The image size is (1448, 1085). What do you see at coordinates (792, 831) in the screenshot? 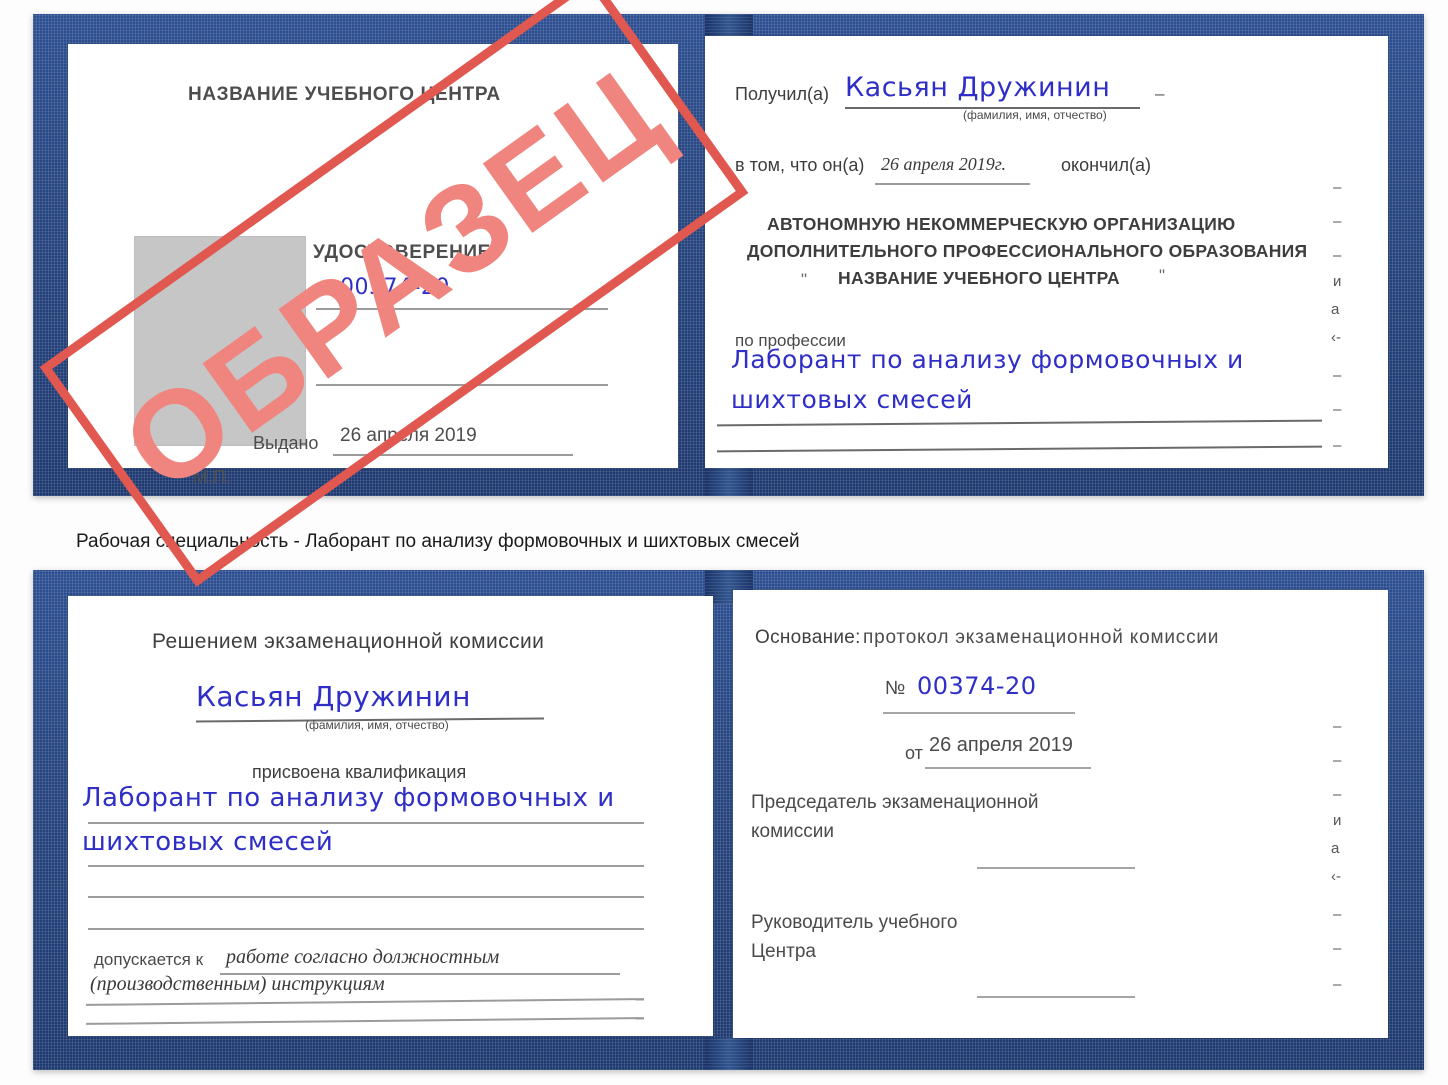
I see `chair-label-line-2: комиссии` at bounding box center [792, 831].